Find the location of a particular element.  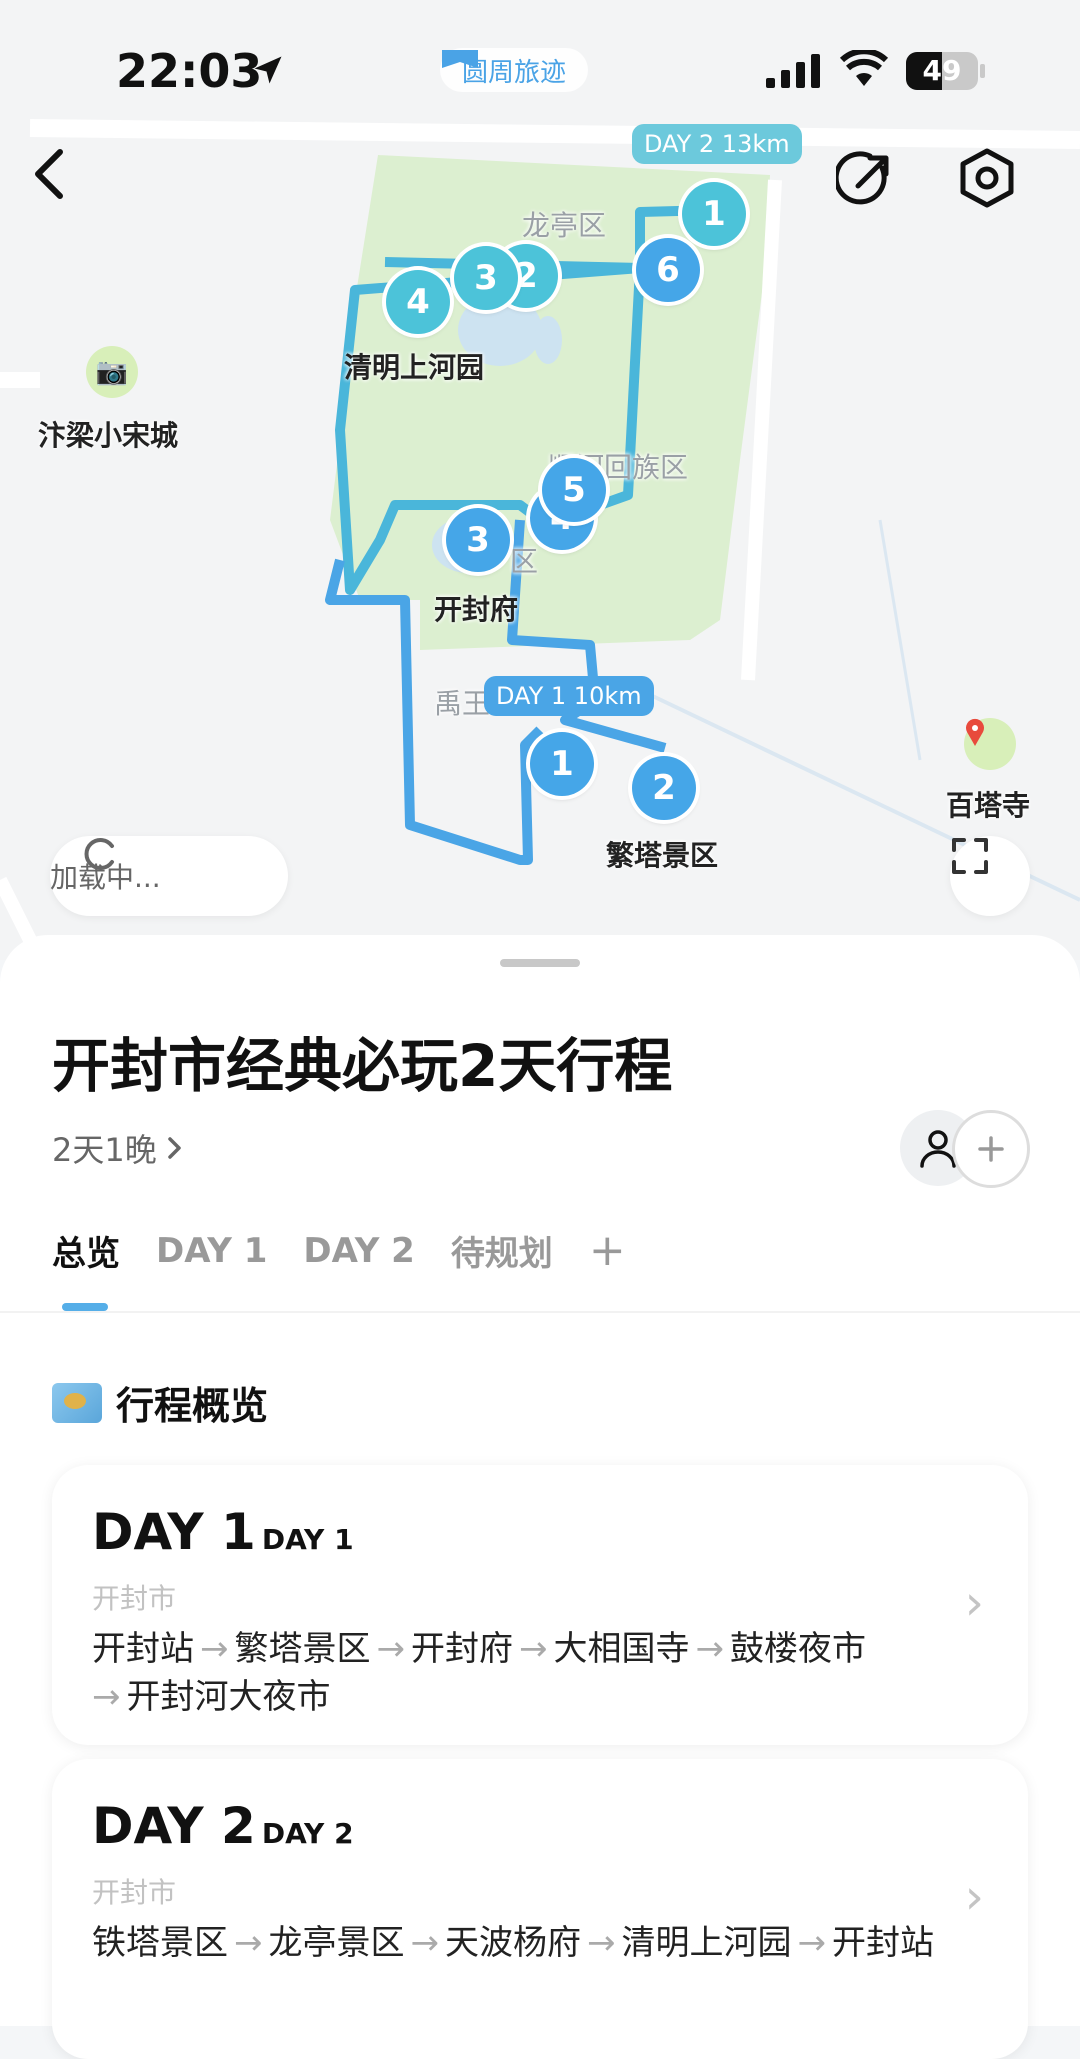

tab-bar: 总览 DAY 1 DAY 2 待规划 + is located at coordinates (339, 1250).